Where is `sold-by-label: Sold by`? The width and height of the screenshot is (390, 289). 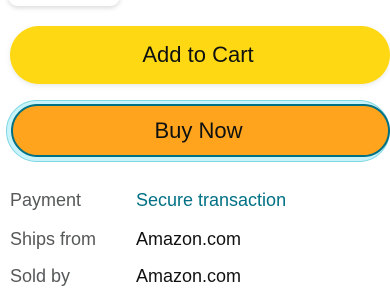 sold-by-label: Sold by is located at coordinates (40, 275).